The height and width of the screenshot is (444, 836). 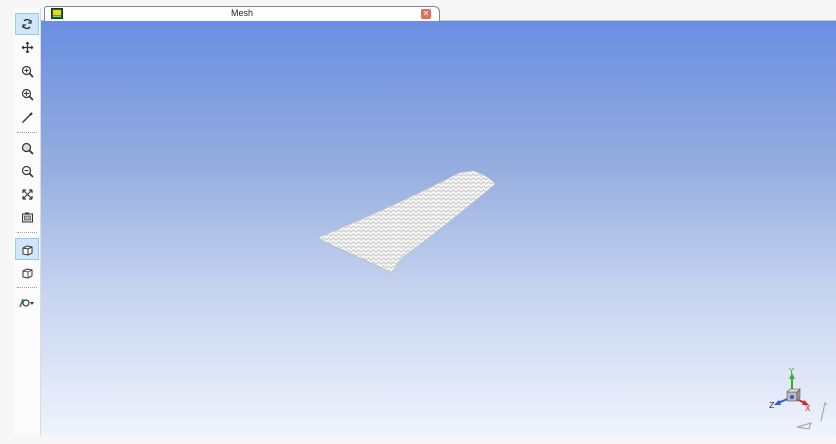 I want to click on mesh-surface, so click(x=406, y=222).